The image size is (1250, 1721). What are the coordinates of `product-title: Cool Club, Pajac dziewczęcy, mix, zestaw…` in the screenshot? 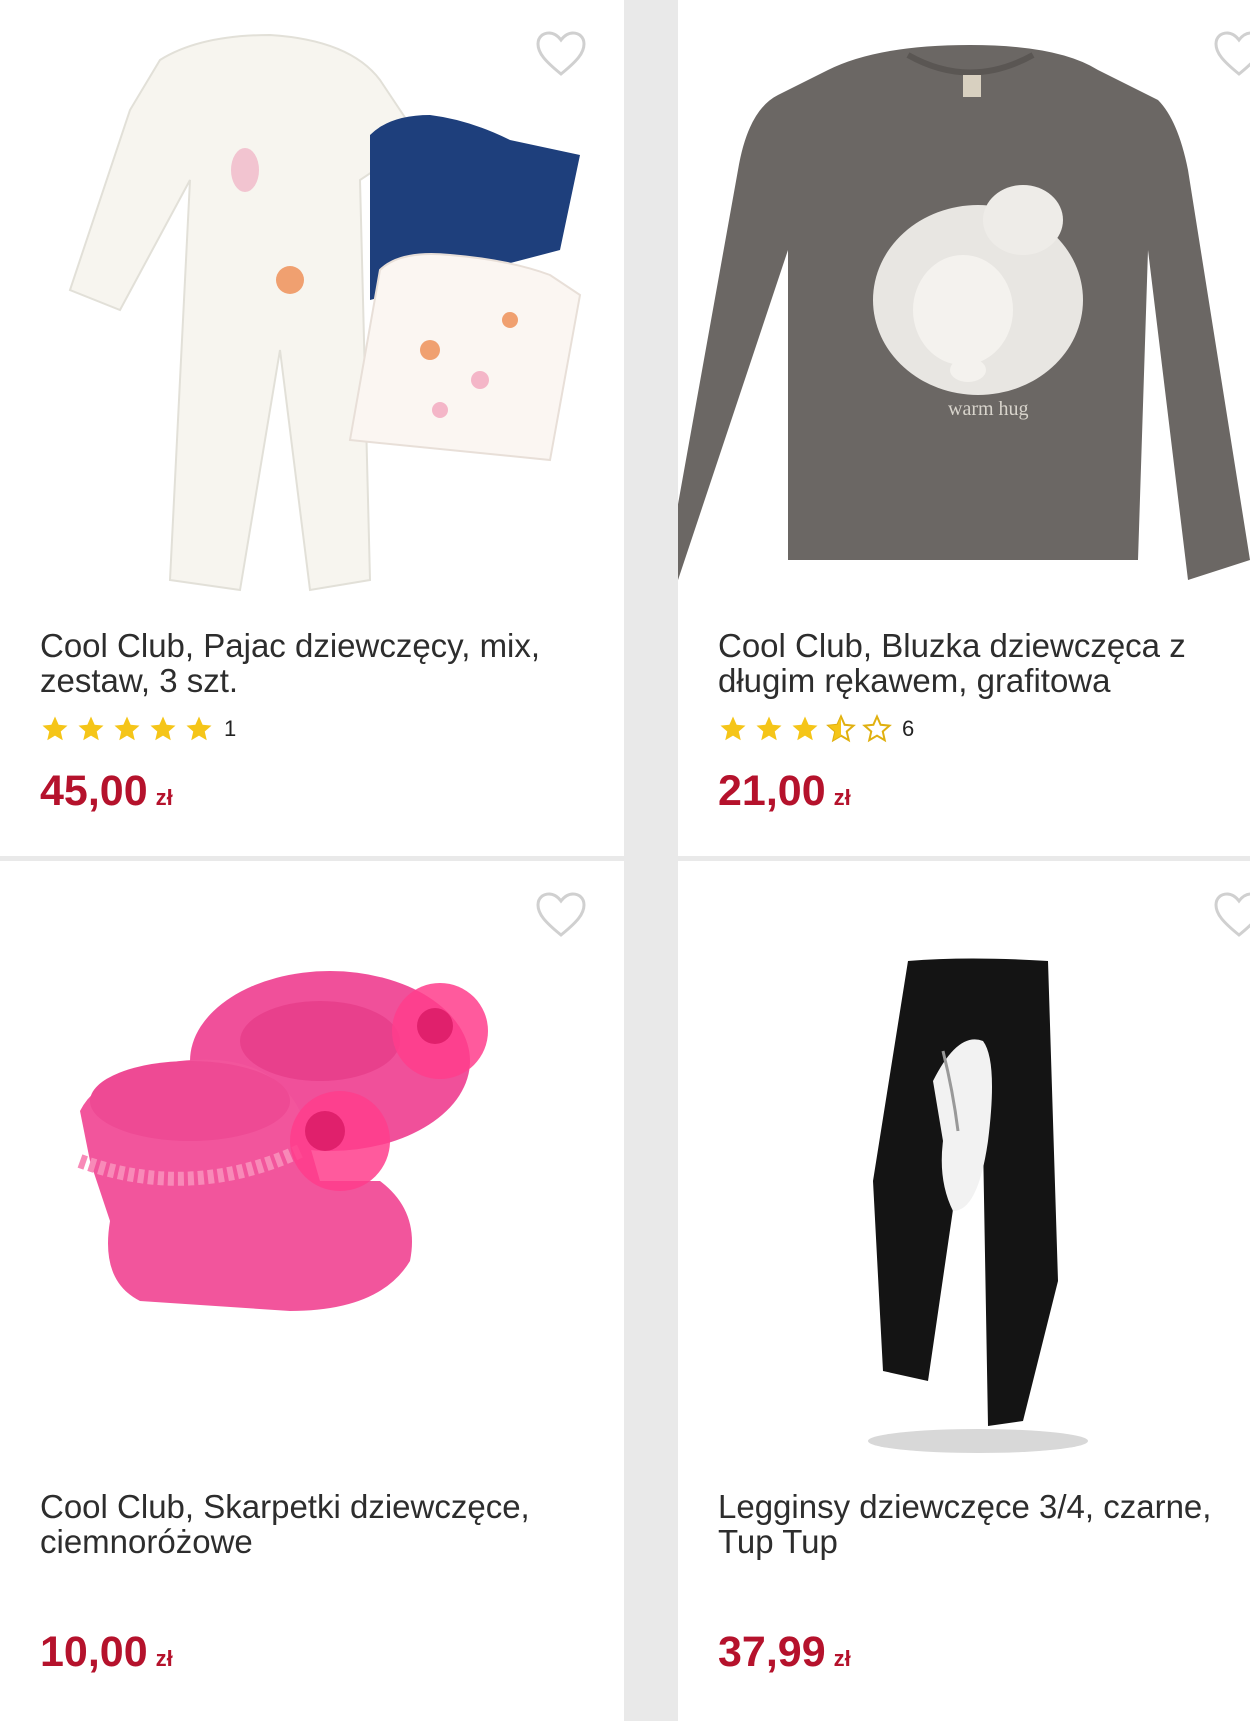 It's located at (310, 663).